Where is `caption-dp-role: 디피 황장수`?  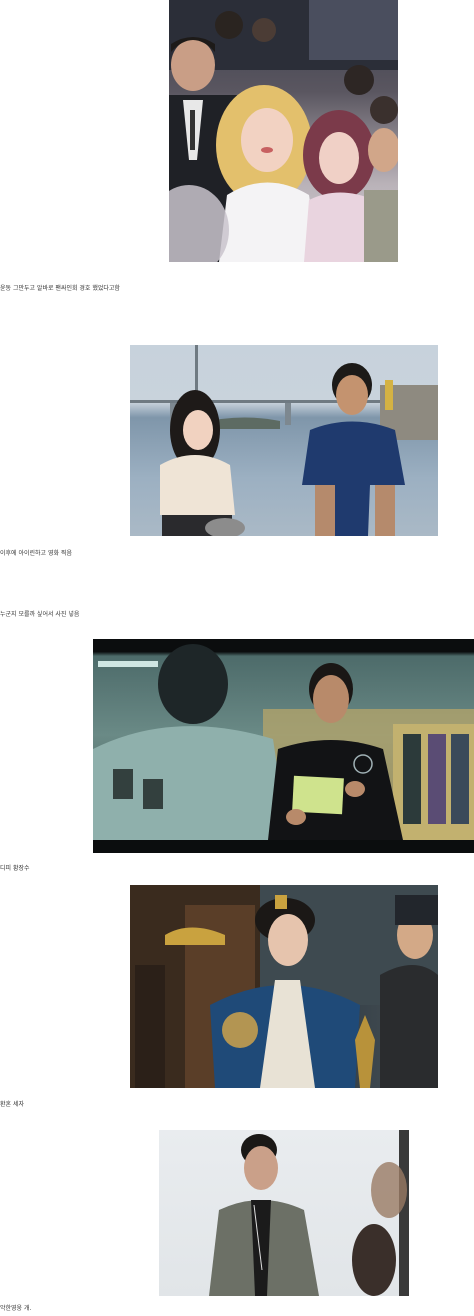
caption-dp-role: 디피 황장수 is located at coordinates (15, 868).